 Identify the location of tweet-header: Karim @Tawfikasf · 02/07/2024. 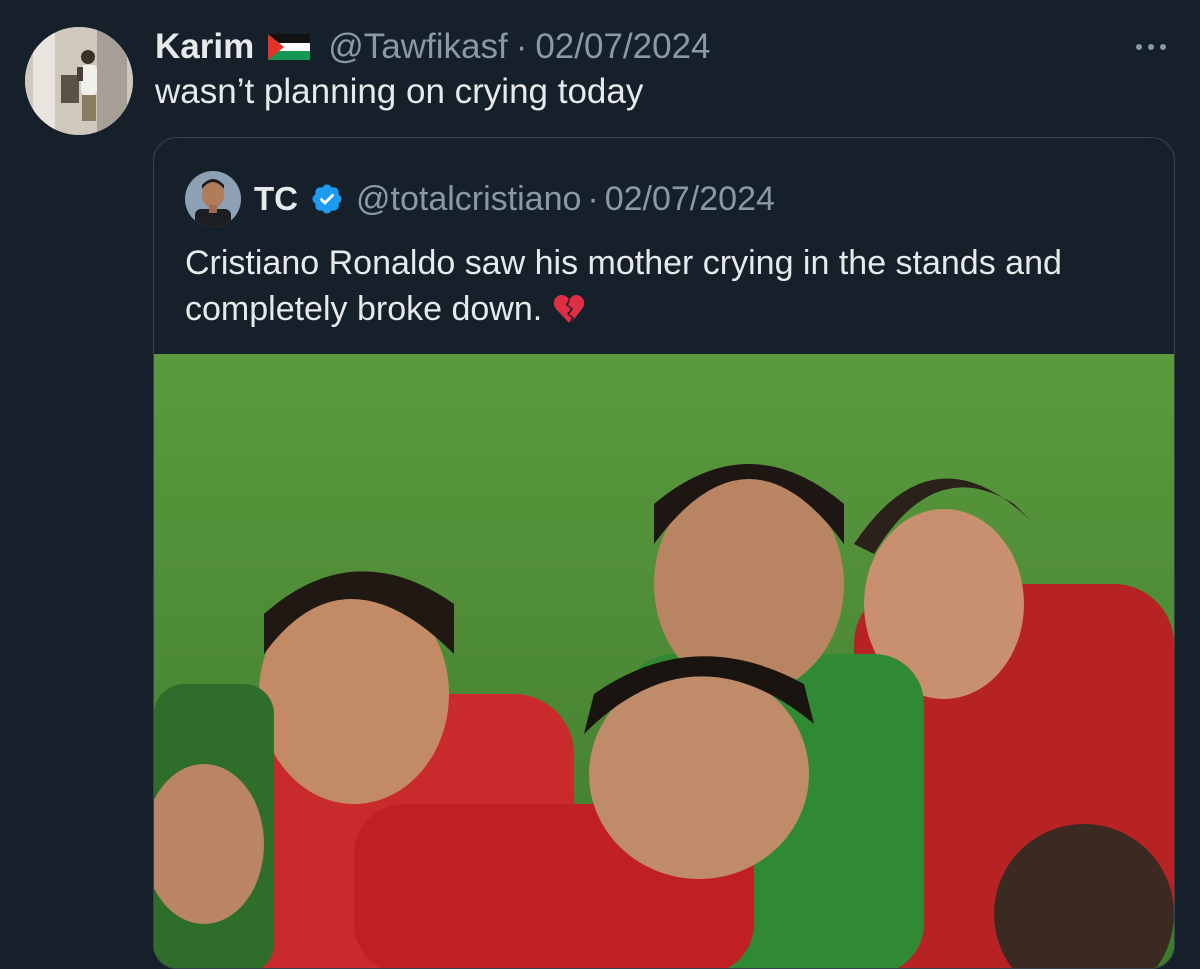
(667, 47).